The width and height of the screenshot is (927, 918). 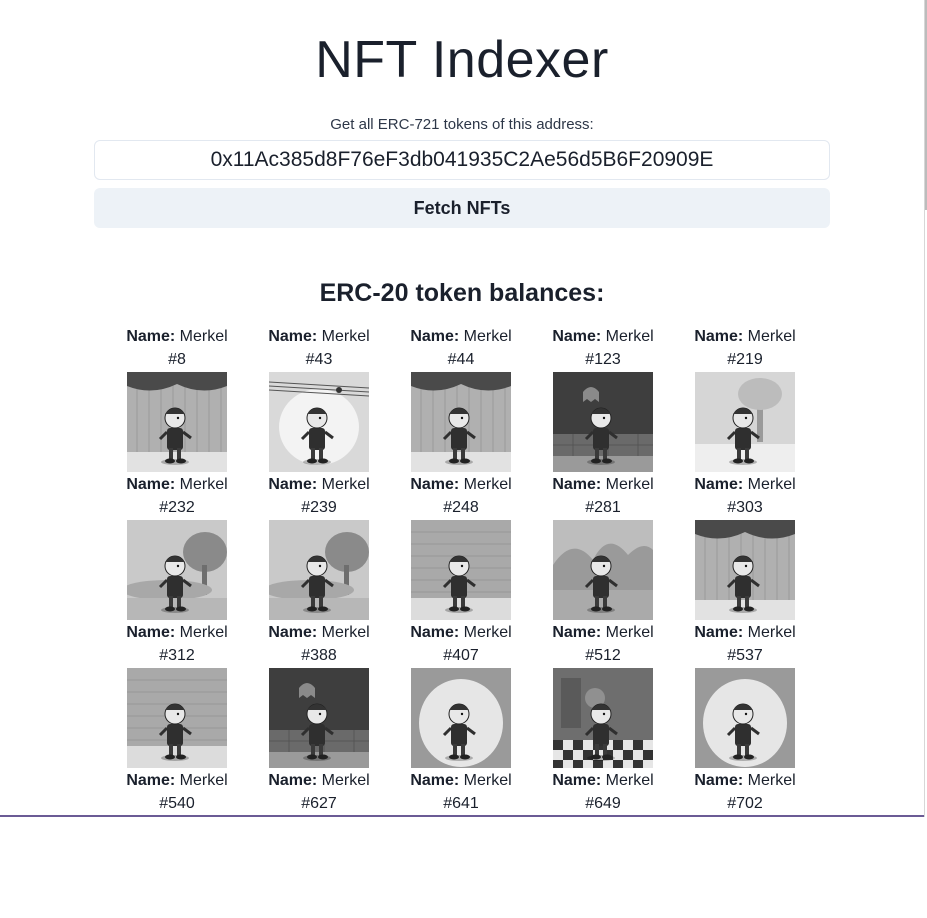 I want to click on page-title: NFT Indexer, so click(x=462, y=60).